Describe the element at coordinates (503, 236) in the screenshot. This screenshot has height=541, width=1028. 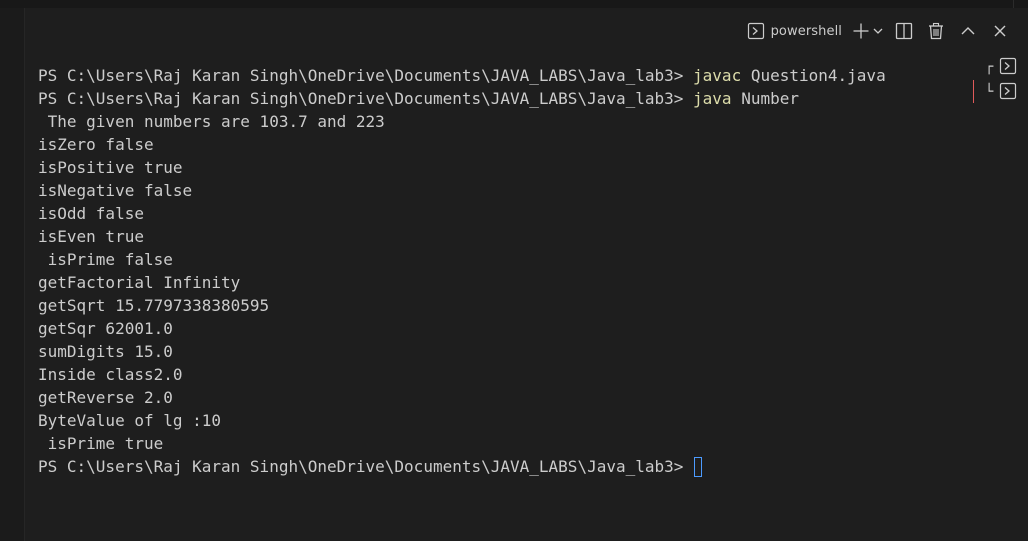
I see `terminal-line: isEven true` at that location.